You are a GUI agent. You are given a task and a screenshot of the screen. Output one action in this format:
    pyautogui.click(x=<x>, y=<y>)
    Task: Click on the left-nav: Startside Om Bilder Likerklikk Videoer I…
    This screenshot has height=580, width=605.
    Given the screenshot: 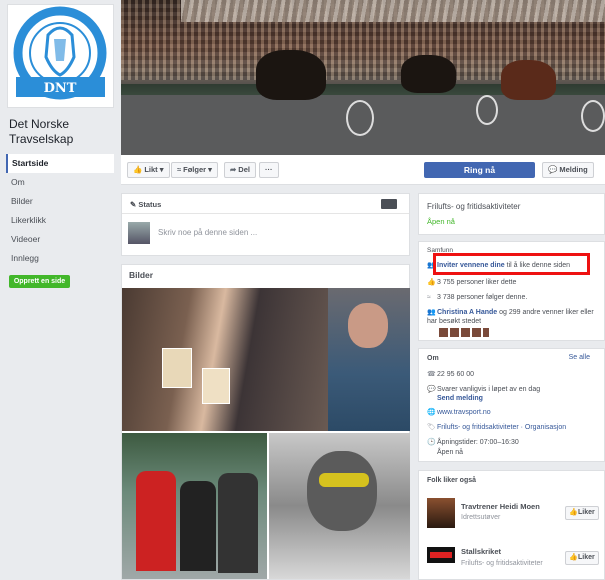 What is the action you would take?
    pyautogui.click(x=60, y=211)
    